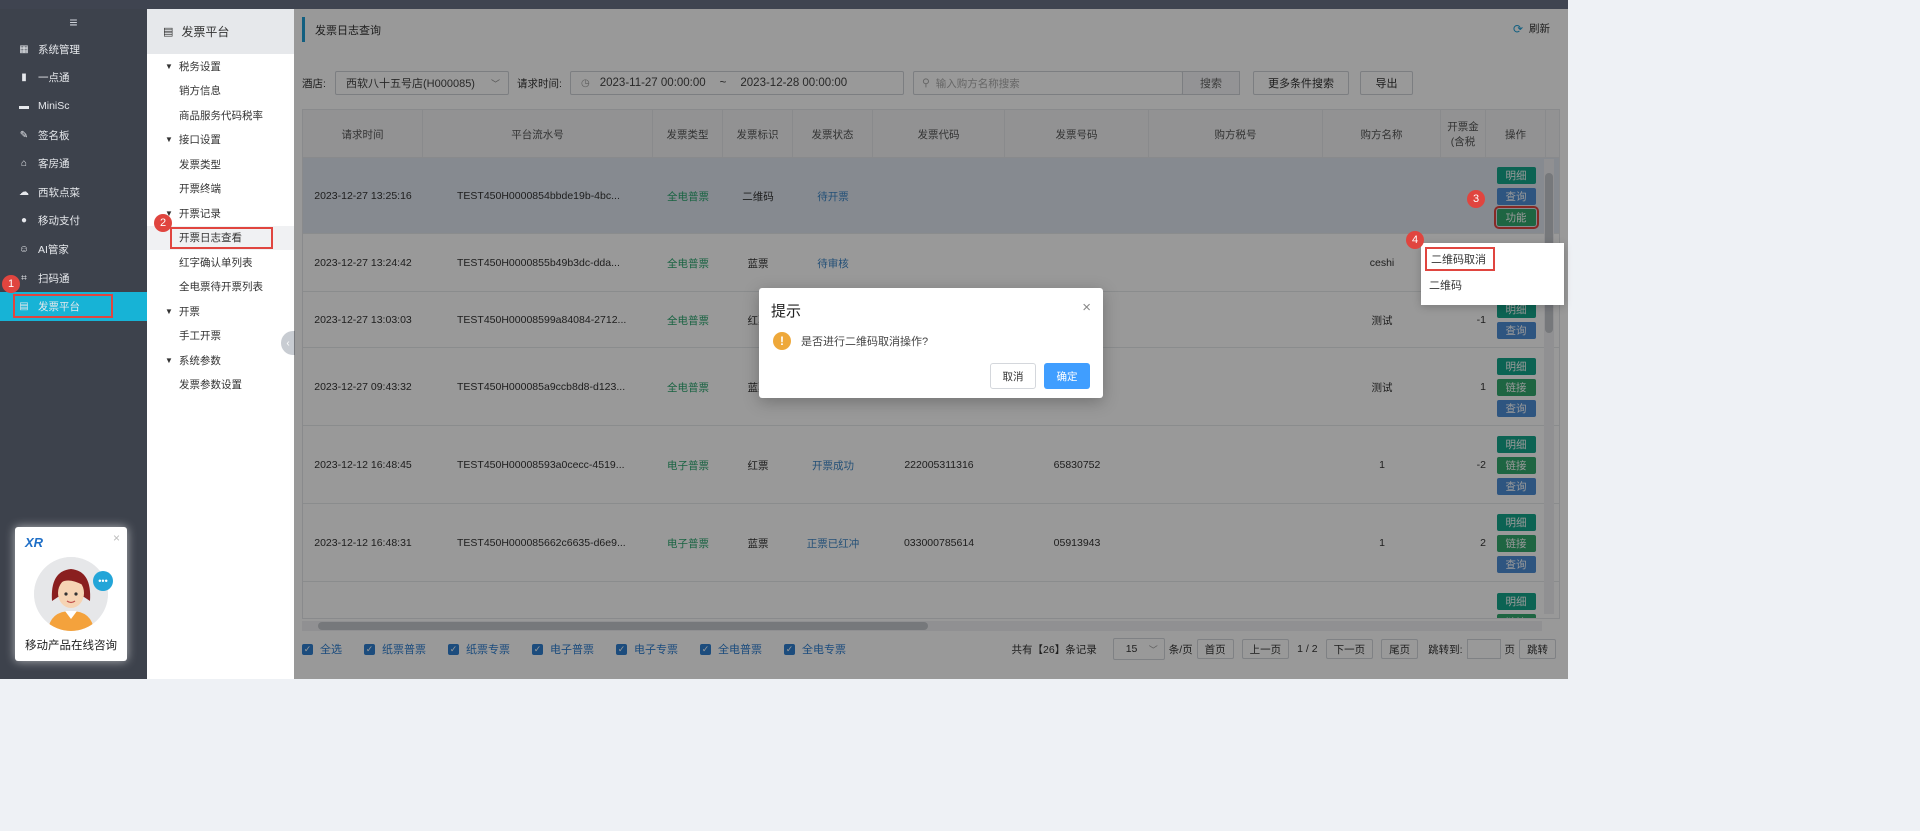 The width and height of the screenshot is (1920, 831). I want to click on subnav-group: ▼ 税务设置, so click(220, 66).